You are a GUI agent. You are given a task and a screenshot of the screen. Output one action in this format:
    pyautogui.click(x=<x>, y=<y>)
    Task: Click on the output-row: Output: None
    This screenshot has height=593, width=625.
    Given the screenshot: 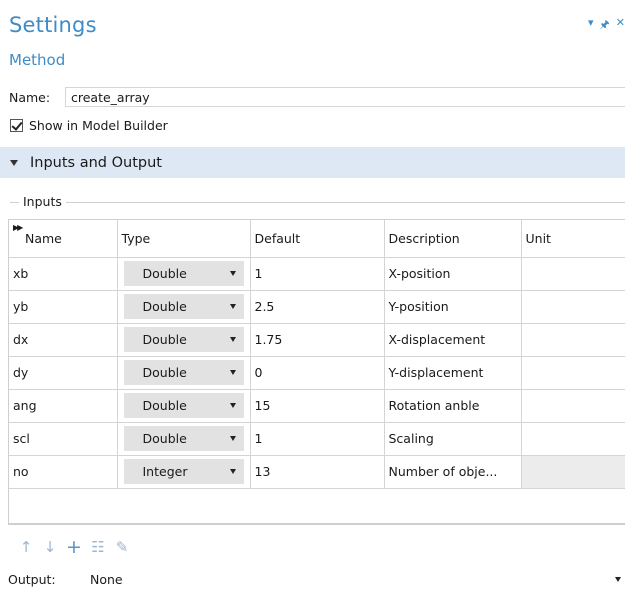 What is the action you would take?
    pyautogui.click(x=316, y=579)
    